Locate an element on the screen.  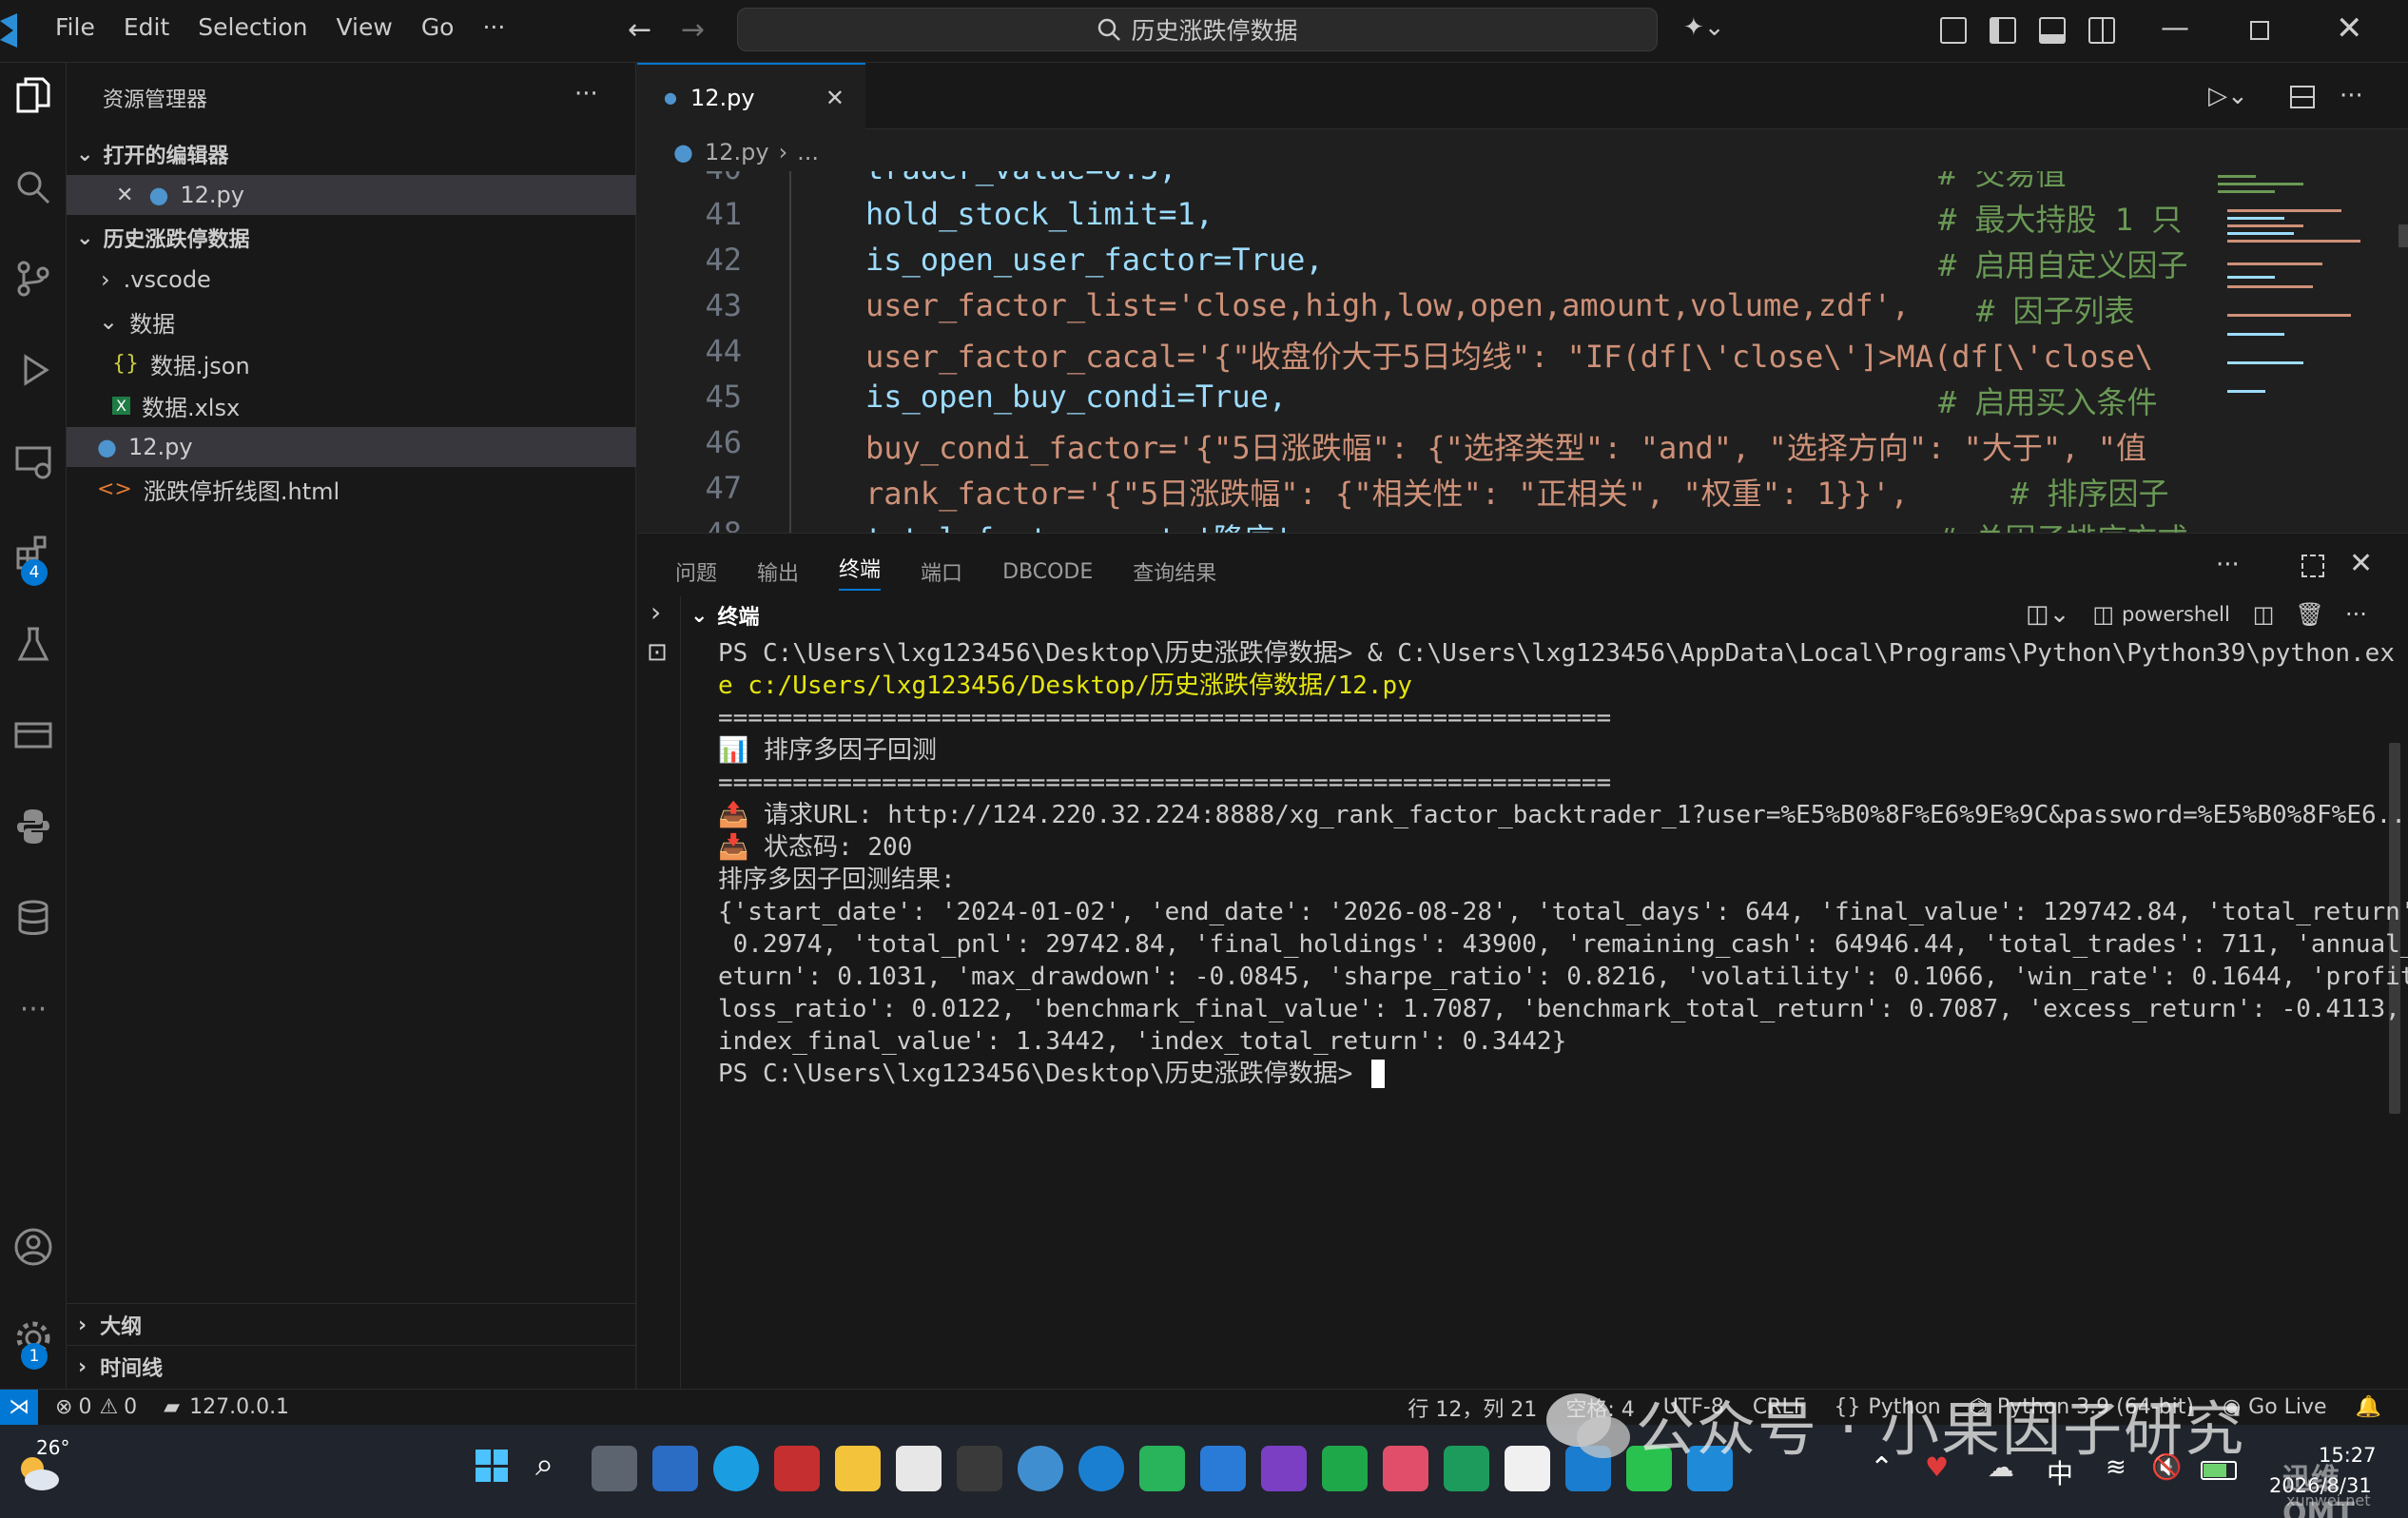
tree-item-vscode: › .vscode is located at coordinates (352, 280).